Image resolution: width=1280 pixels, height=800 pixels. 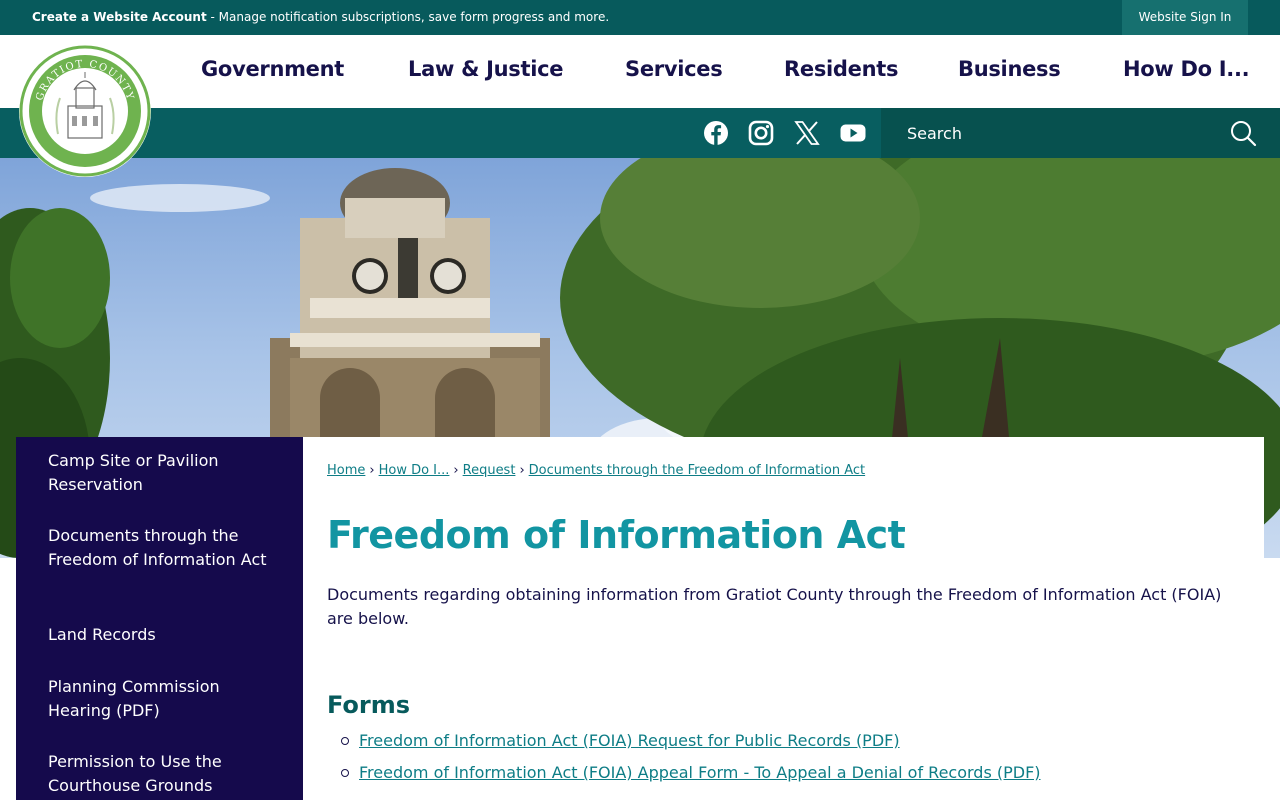 What do you see at coordinates (489, 470) in the screenshot?
I see `breadcrumb-request: Request` at bounding box center [489, 470].